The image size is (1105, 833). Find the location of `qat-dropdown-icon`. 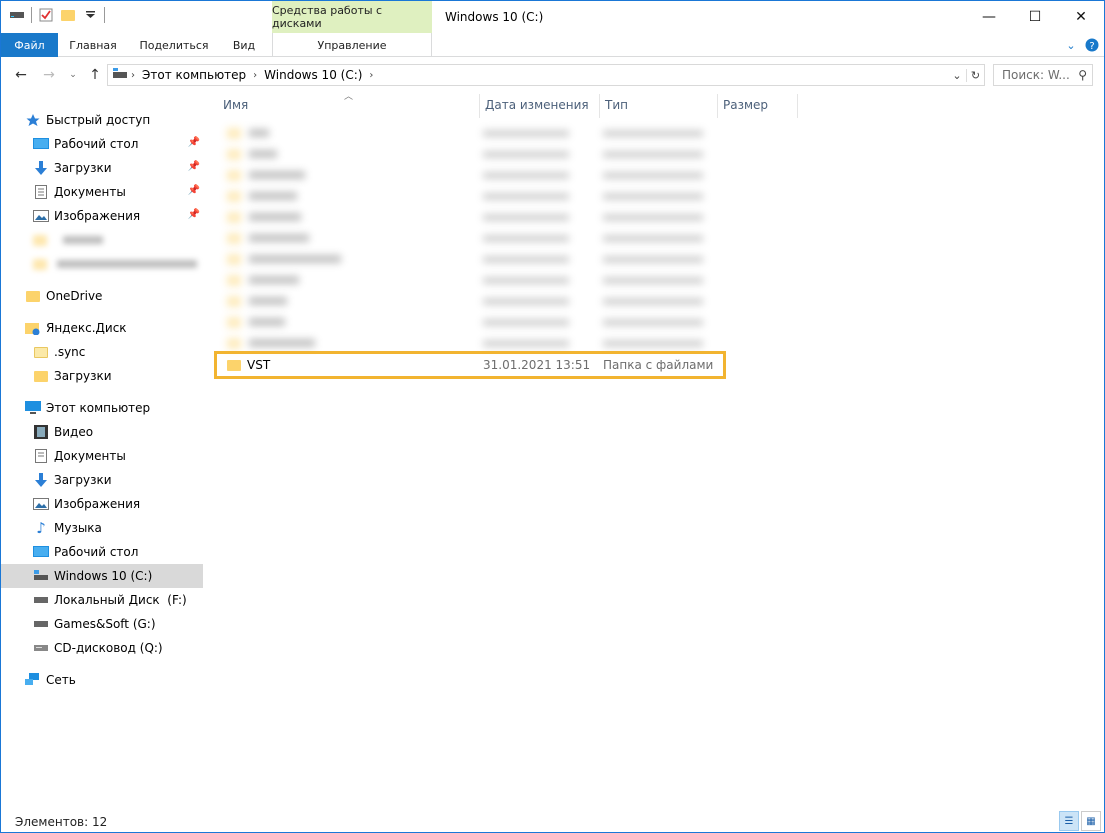

qat-dropdown-icon is located at coordinates (90, 15).